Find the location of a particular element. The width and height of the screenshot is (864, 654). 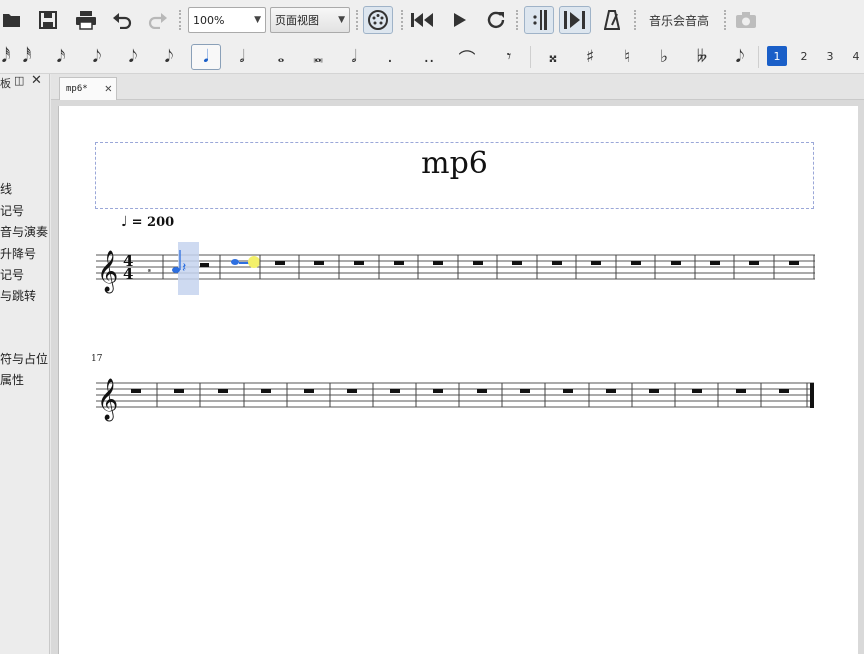

note-32nd-icon: 𝅘𝅥𝅯 is located at coordinates (61, 57).